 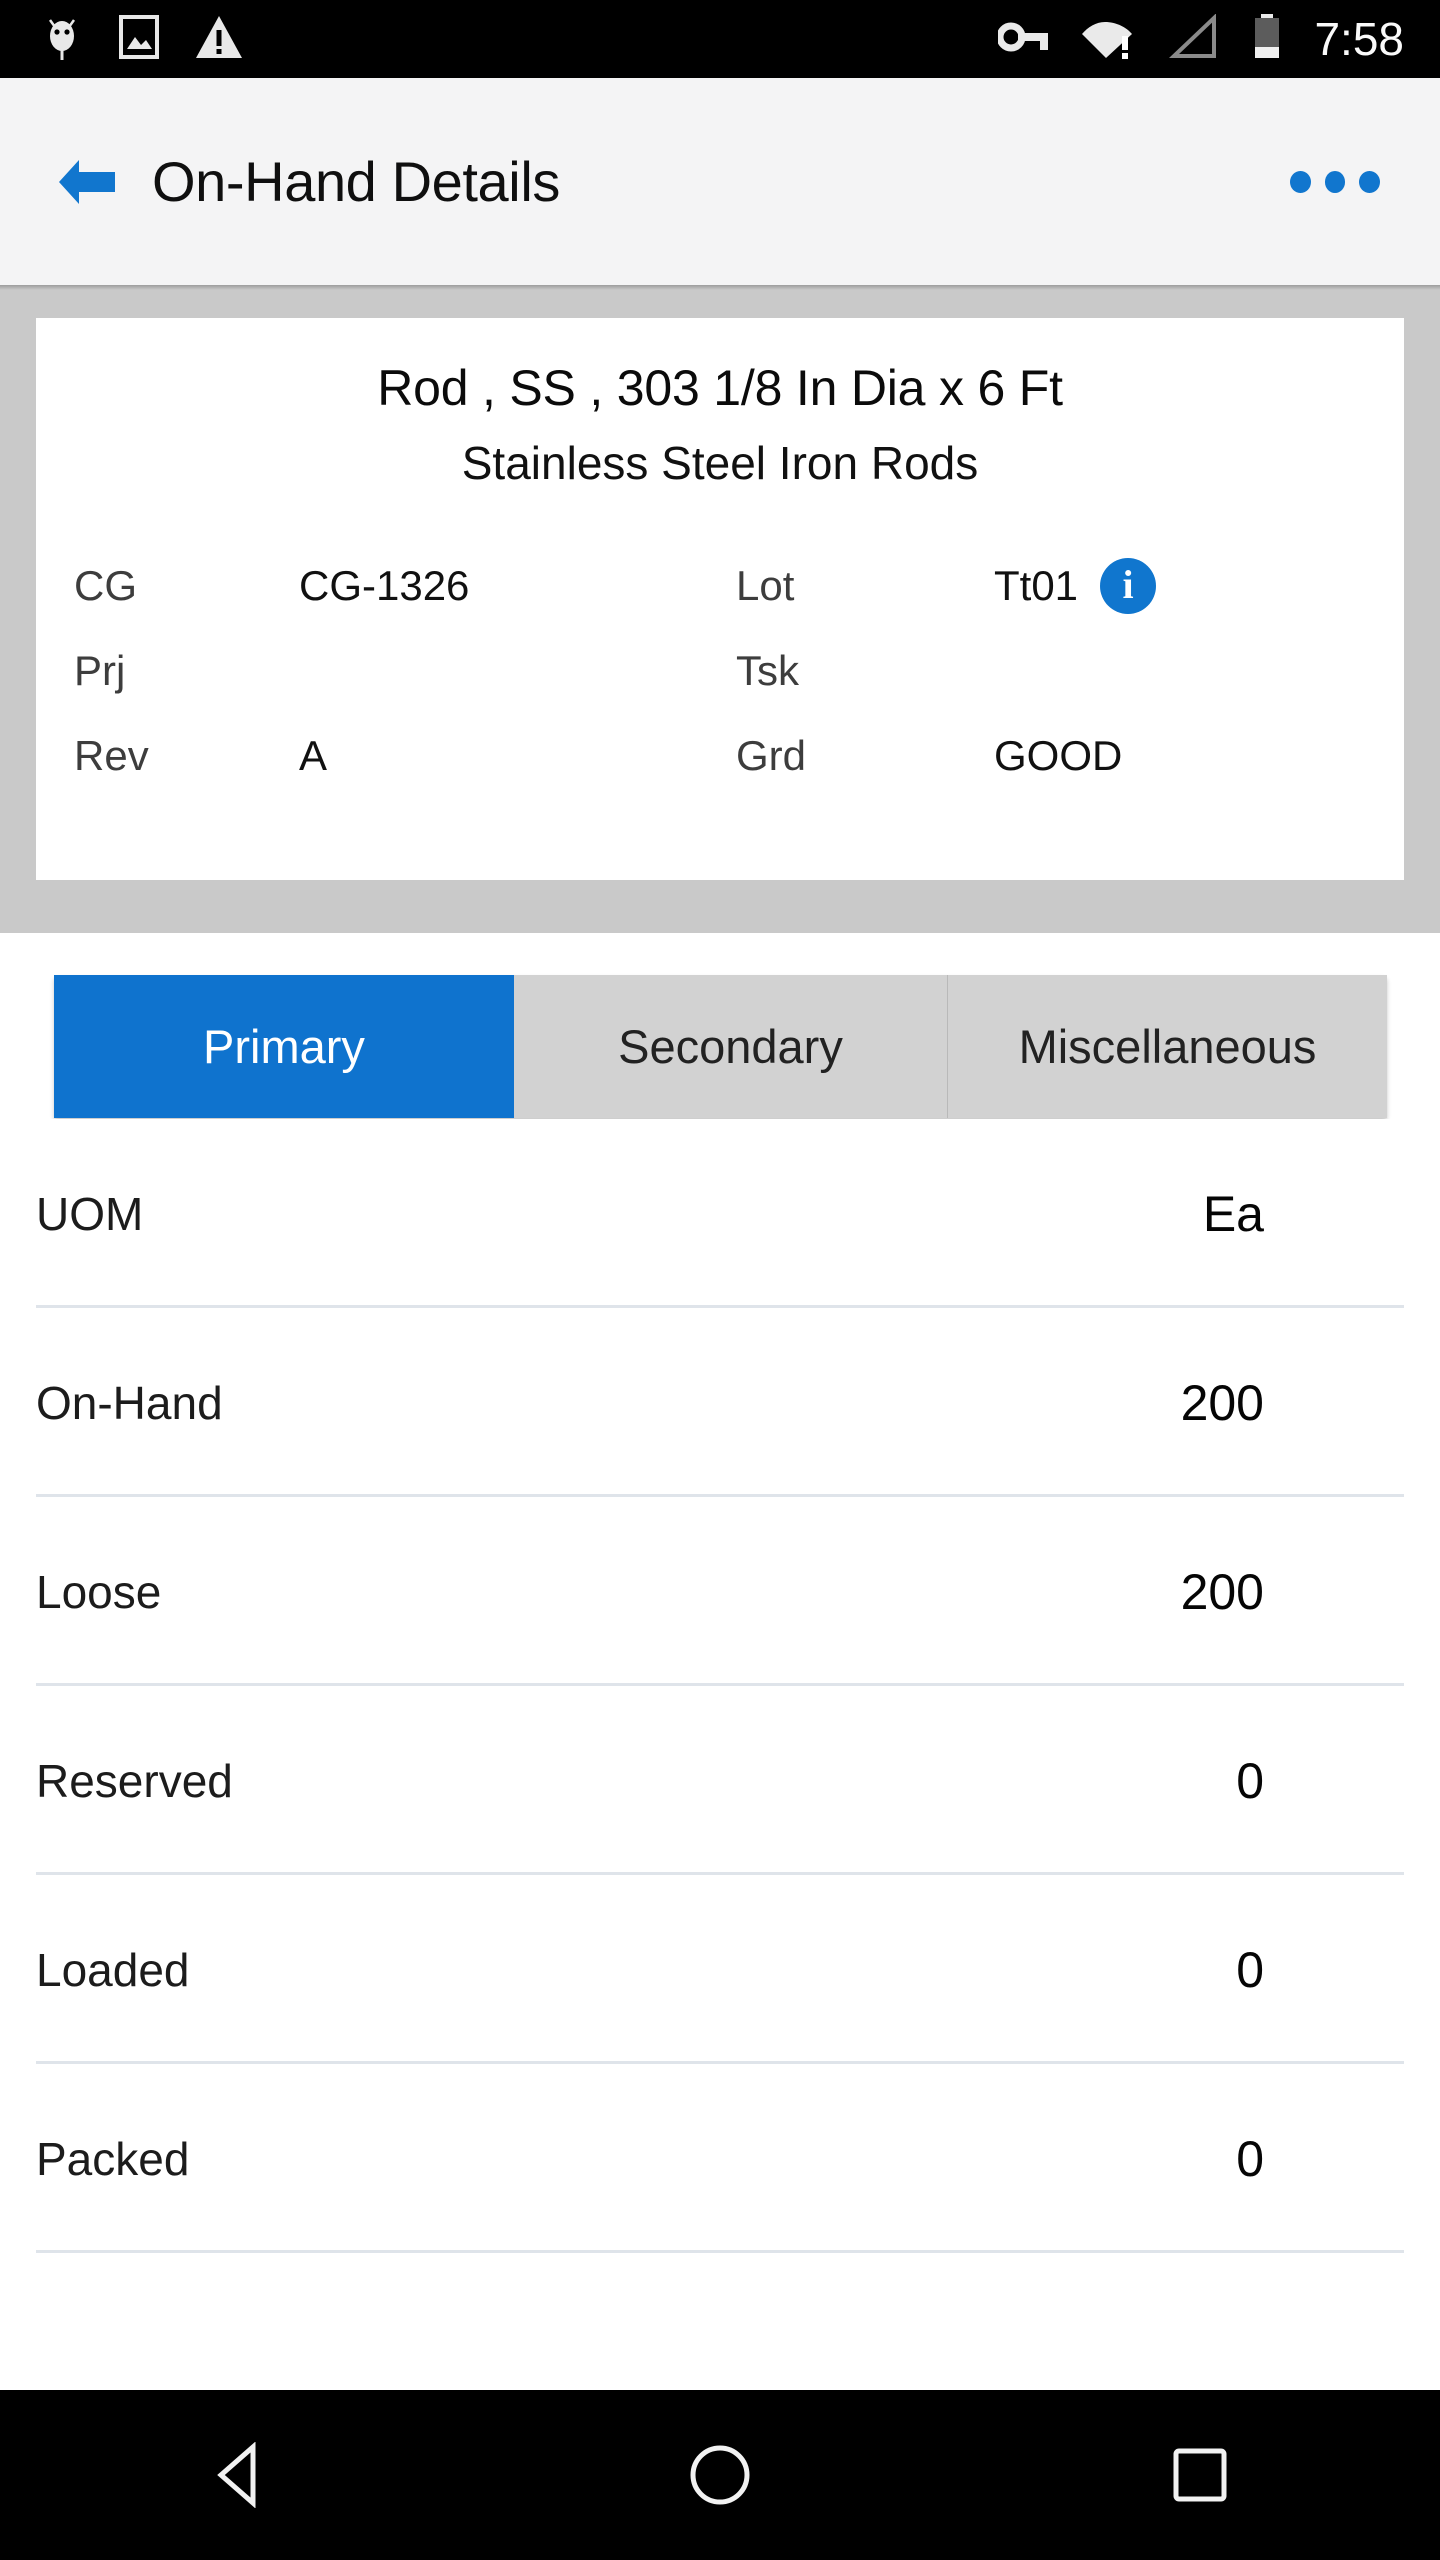 What do you see at coordinates (111, 756) in the screenshot?
I see `attribute-label-rev: Rev` at bounding box center [111, 756].